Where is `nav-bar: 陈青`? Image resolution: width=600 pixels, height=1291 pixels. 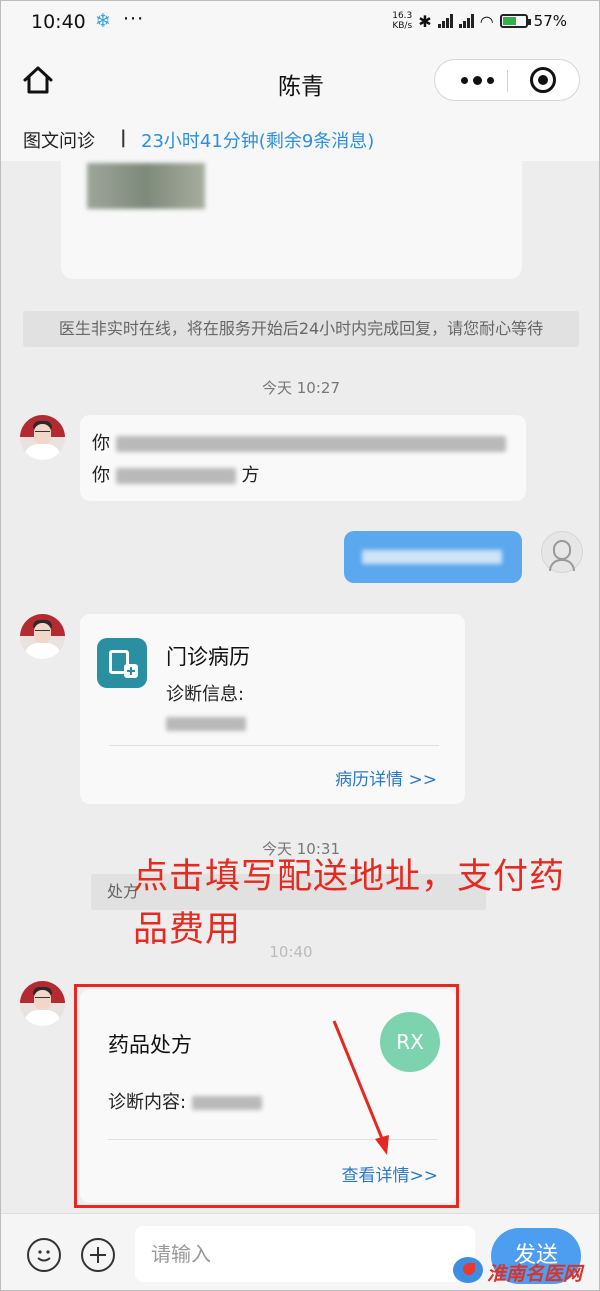 nav-bar: 陈青 is located at coordinates (300, 80).